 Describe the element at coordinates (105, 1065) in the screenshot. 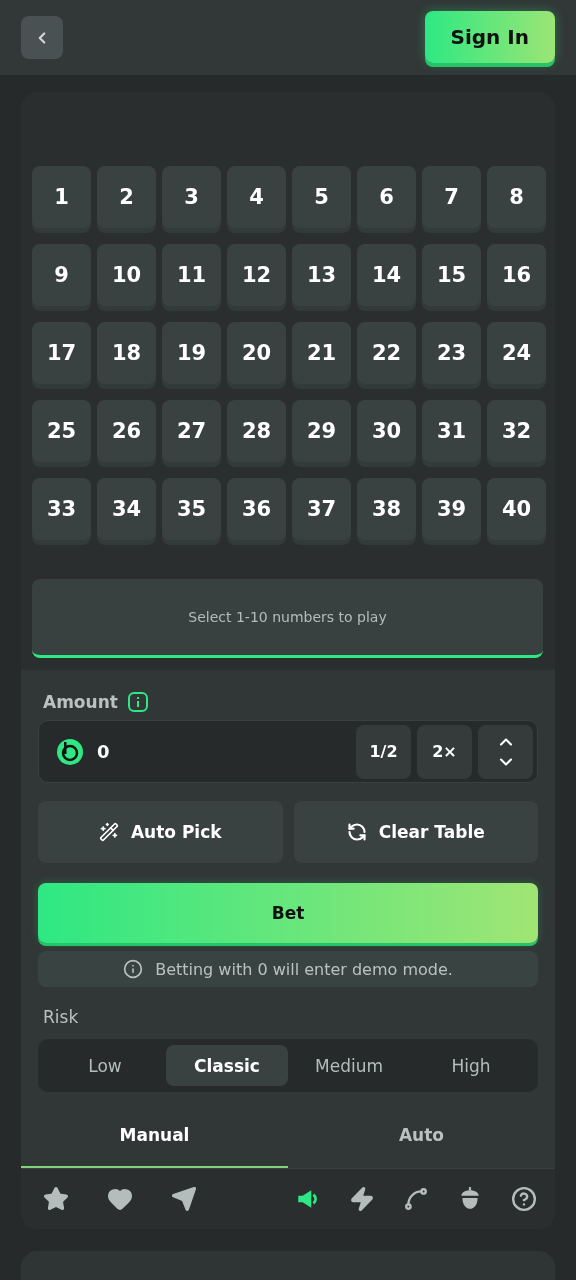

I see `risk-option: Low` at that location.